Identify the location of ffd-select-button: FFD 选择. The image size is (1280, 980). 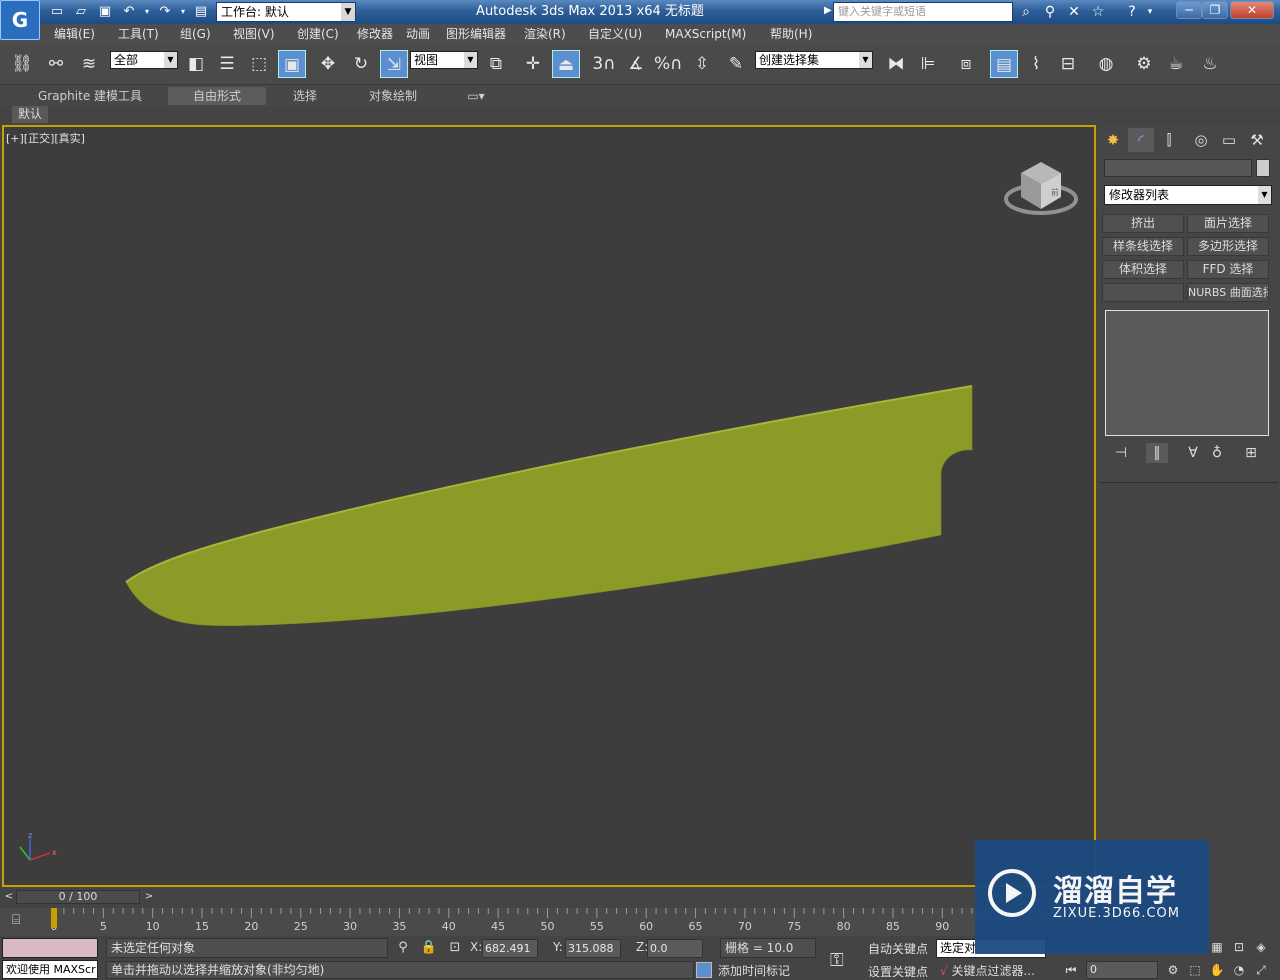
(1228, 269).